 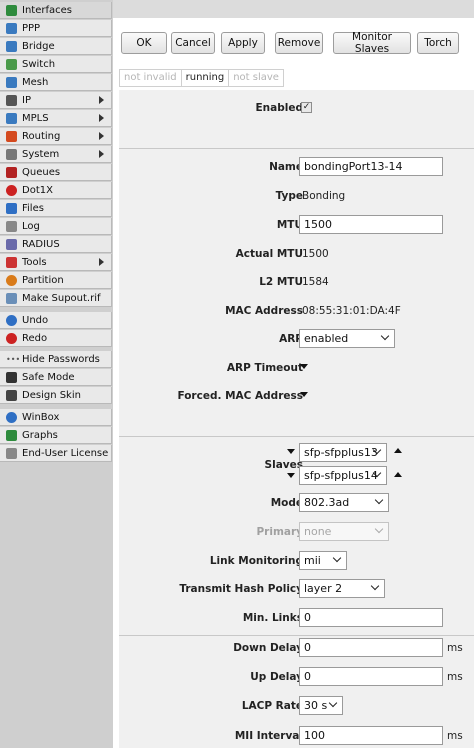 I want to click on type-label: Type, so click(x=289, y=196).